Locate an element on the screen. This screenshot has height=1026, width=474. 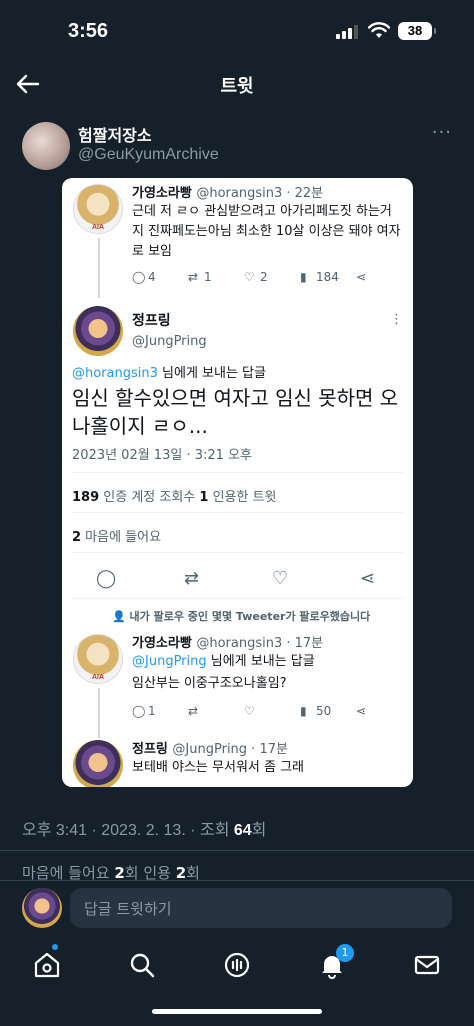
tweet-text: 임산부는 이중구조오나홀임? is located at coordinates (209, 683).